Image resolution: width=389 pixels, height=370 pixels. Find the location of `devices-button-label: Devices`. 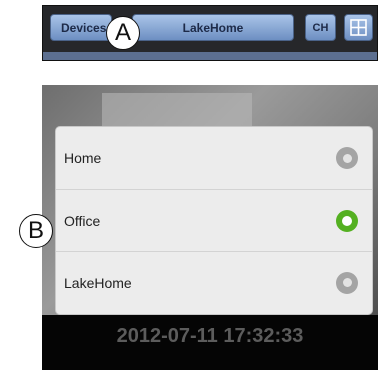

devices-button-label: Devices is located at coordinates (84, 27).